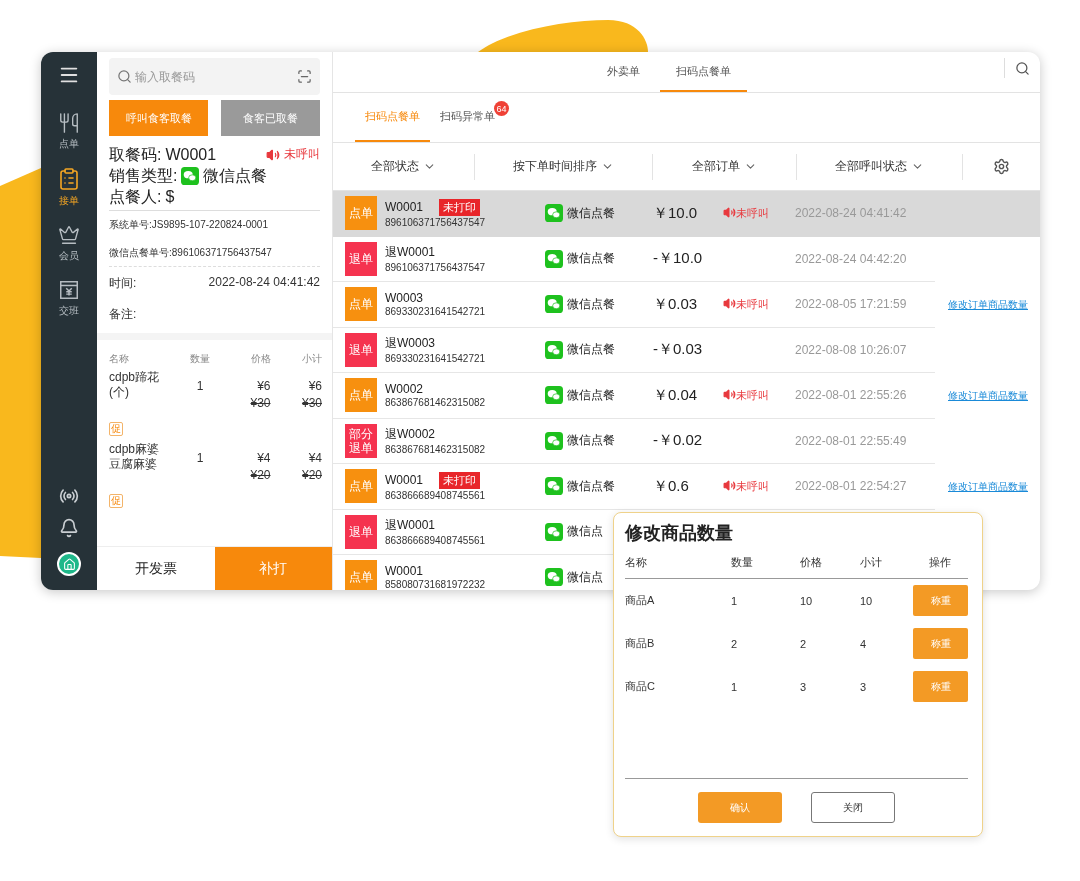  Describe the element at coordinates (170, 197) in the screenshot. I see `orderer: $` at that location.